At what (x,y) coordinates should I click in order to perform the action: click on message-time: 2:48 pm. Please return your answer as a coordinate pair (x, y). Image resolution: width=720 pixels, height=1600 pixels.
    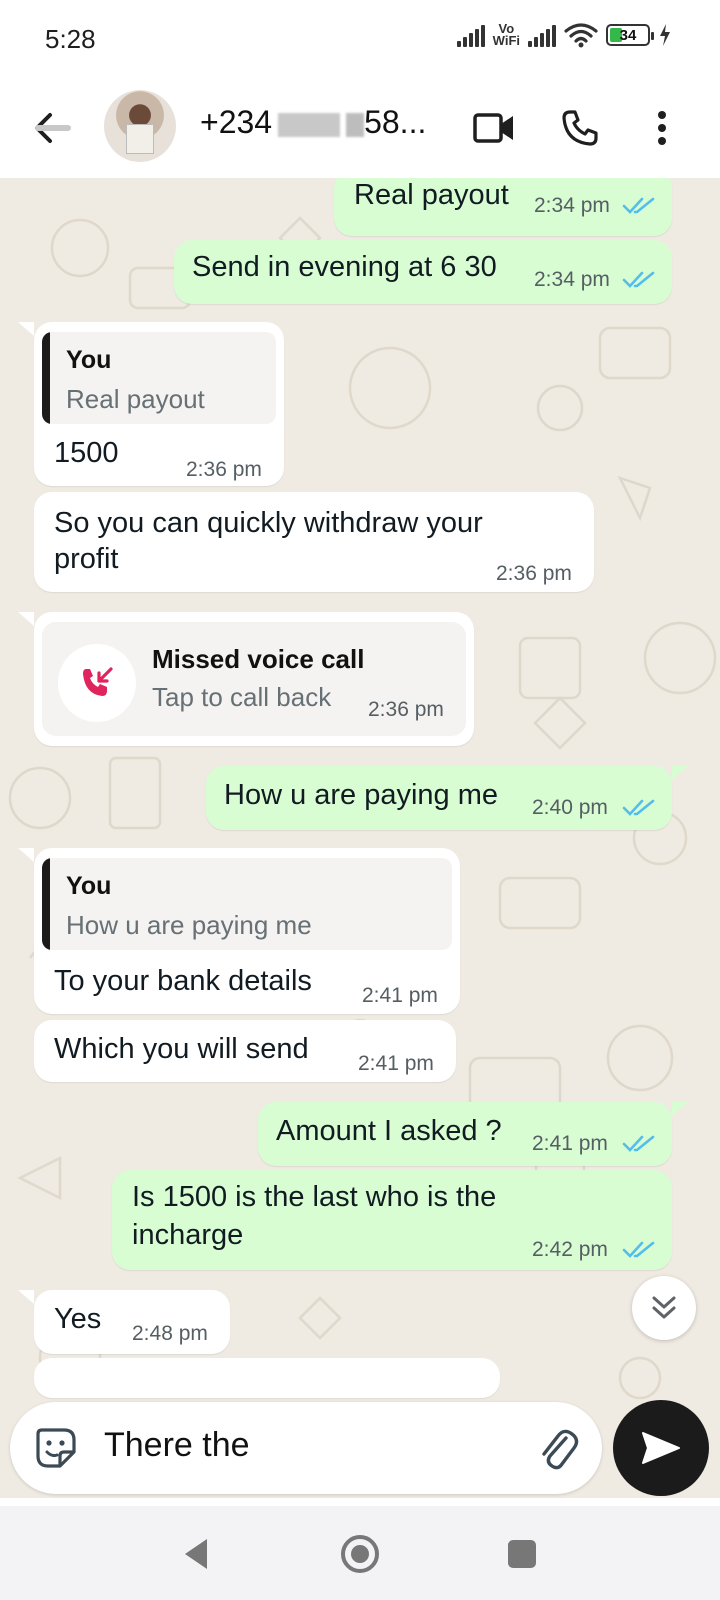
    Looking at the image, I should click on (170, 1333).